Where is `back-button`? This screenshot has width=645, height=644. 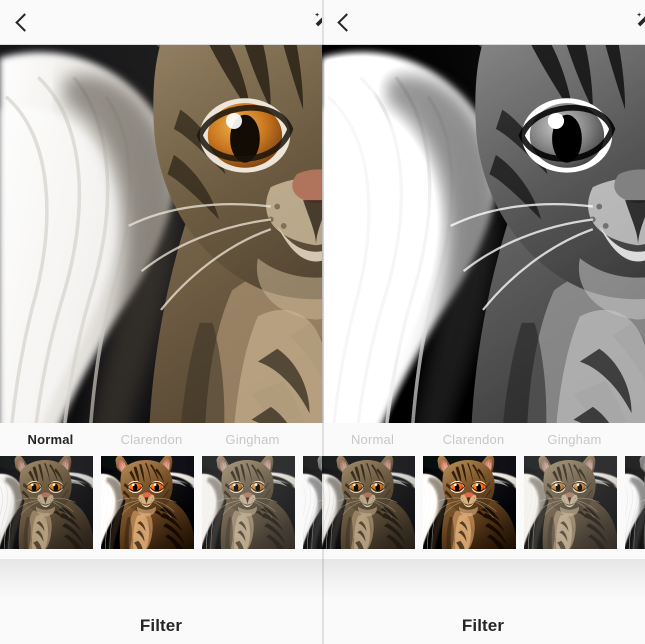
back-button is located at coordinates (22, 22).